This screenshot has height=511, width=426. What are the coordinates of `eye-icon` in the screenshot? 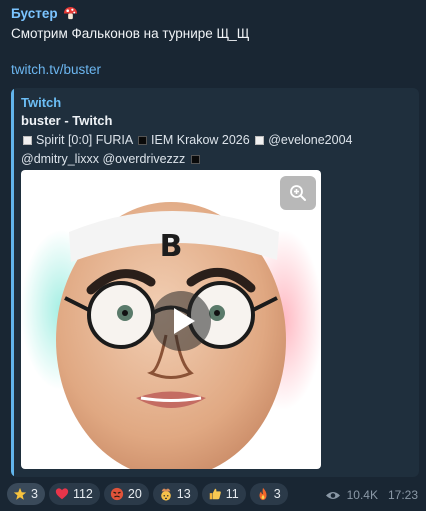 It's located at (332, 495).